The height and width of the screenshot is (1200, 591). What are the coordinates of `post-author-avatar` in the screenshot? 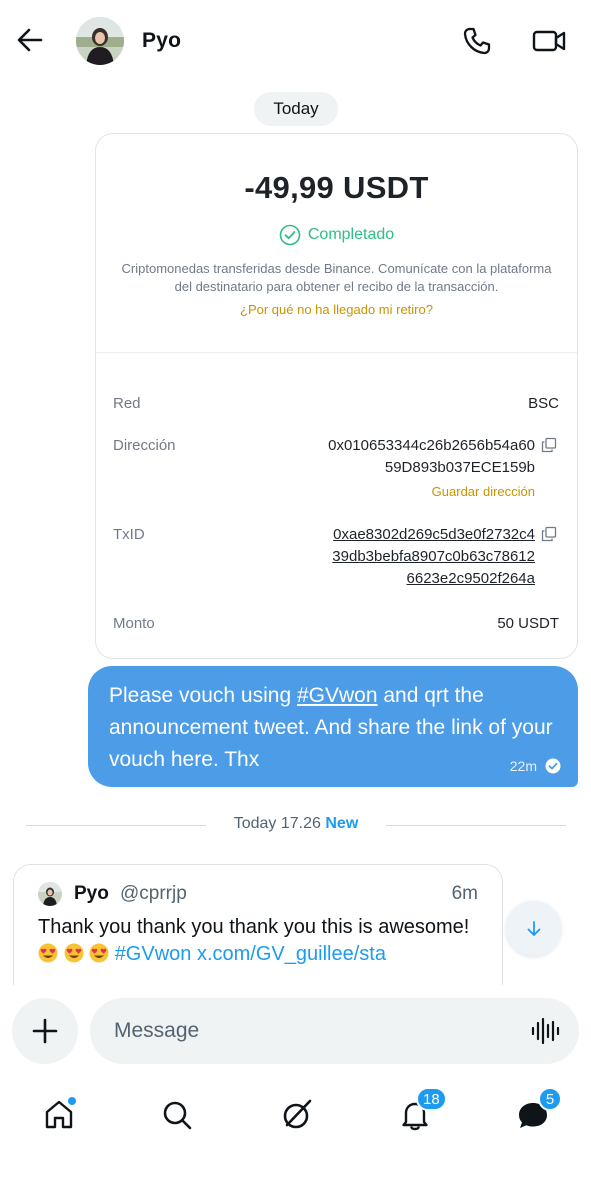 It's located at (50, 894).